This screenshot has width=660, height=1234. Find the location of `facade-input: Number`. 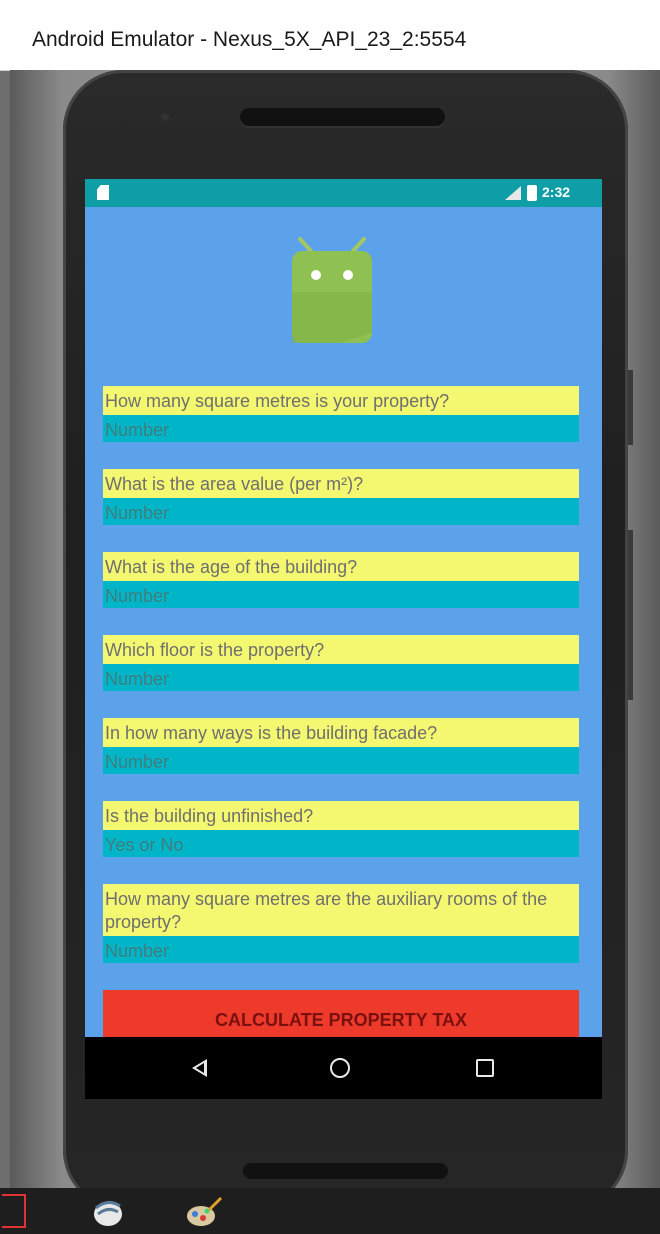

facade-input: Number is located at coordinates (341, 760).